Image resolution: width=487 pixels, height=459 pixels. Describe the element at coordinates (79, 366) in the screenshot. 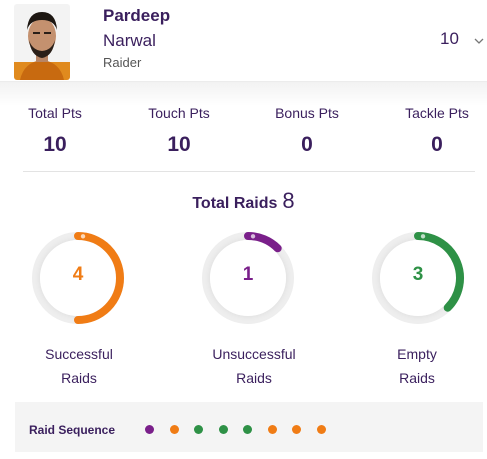

I see `successful-raids-label: Successful Raids` at that location.